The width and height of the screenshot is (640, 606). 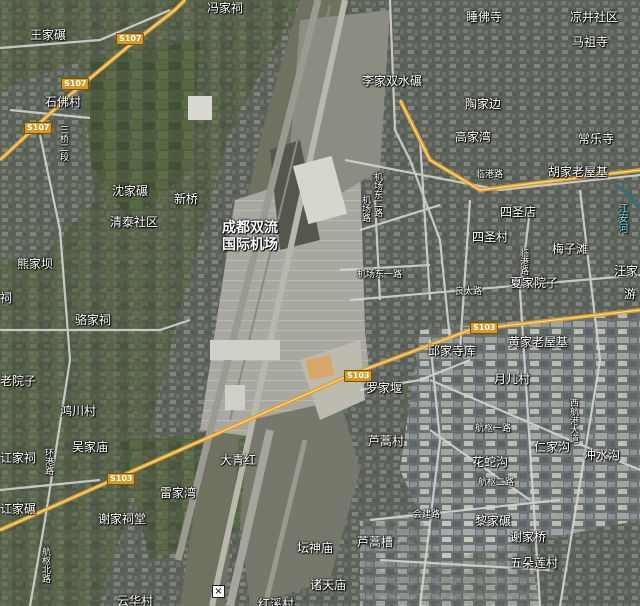 What do you see at coordinates (602, 455) in the screenshot?
I see `place-label: 冲水沟` at bounding box center [602, 455].